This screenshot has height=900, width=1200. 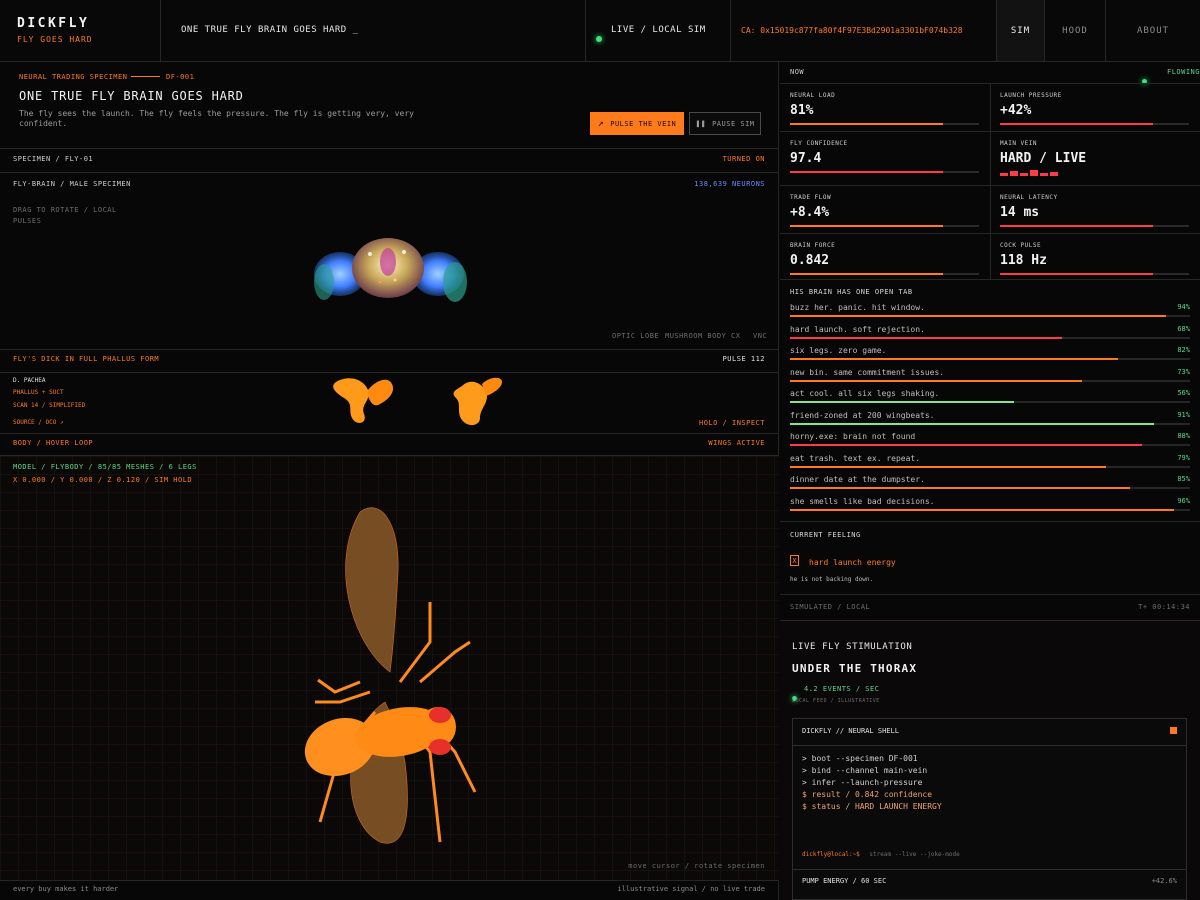 What do you see at coordinates (810, 212) in the screenshot?
I see `metric-value: +8.4%` at bounding box center [810, 212].